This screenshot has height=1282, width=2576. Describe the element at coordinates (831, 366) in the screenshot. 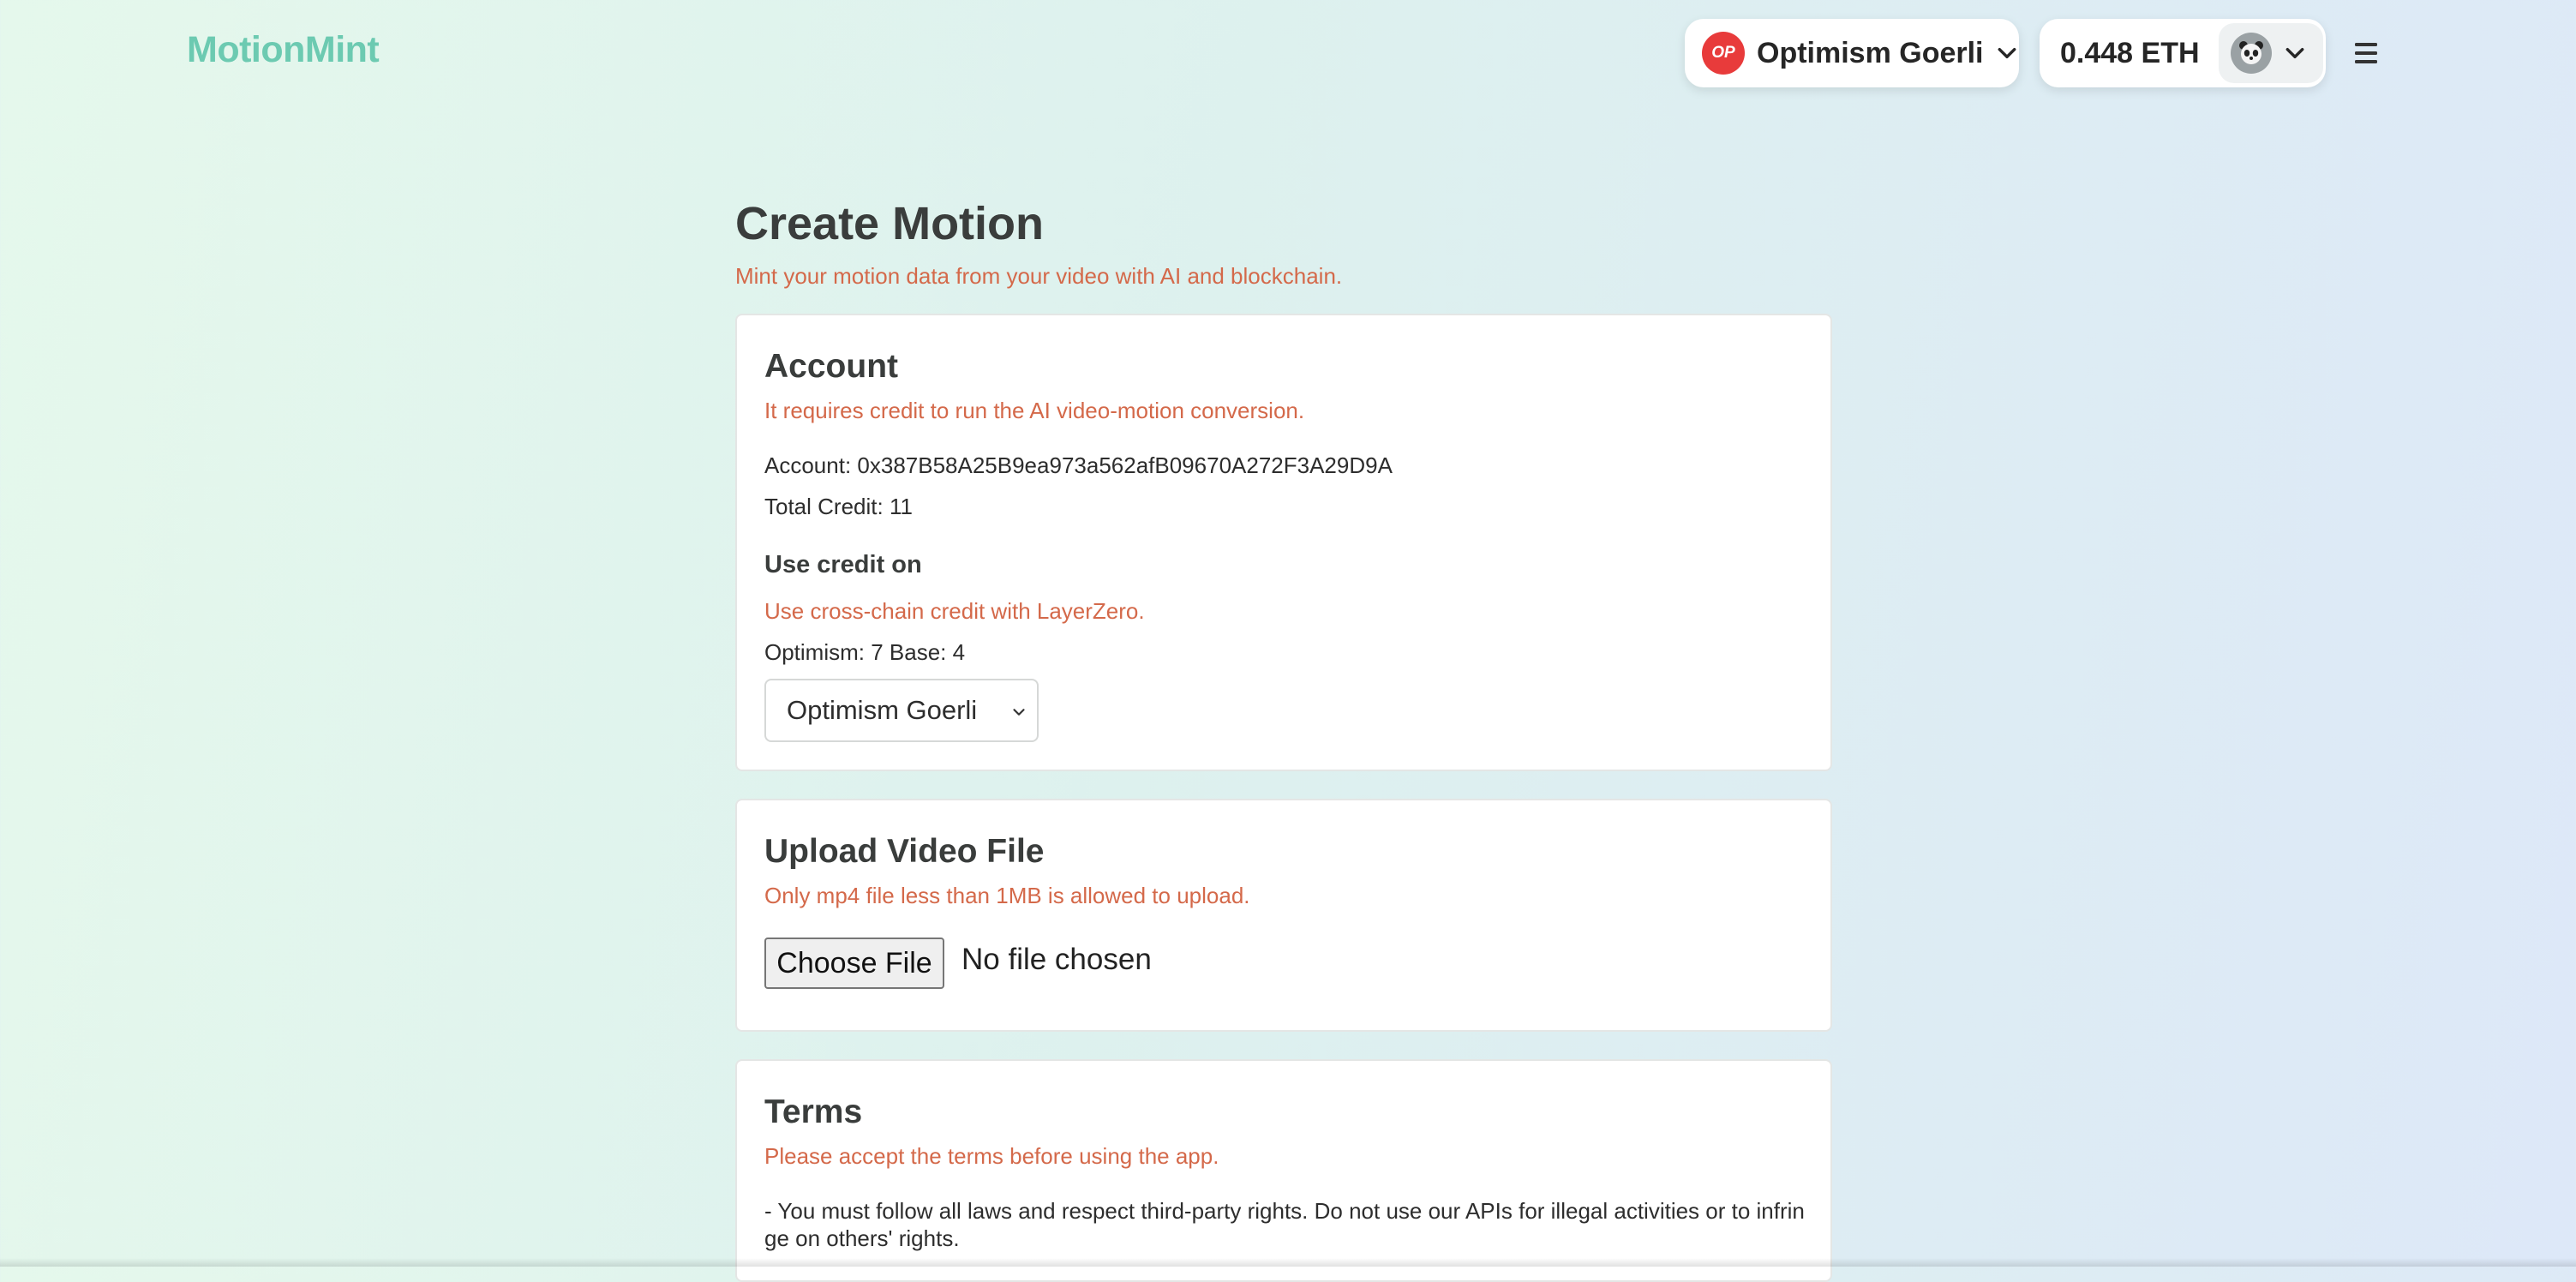

I see `account-card-title: Account` at that location.